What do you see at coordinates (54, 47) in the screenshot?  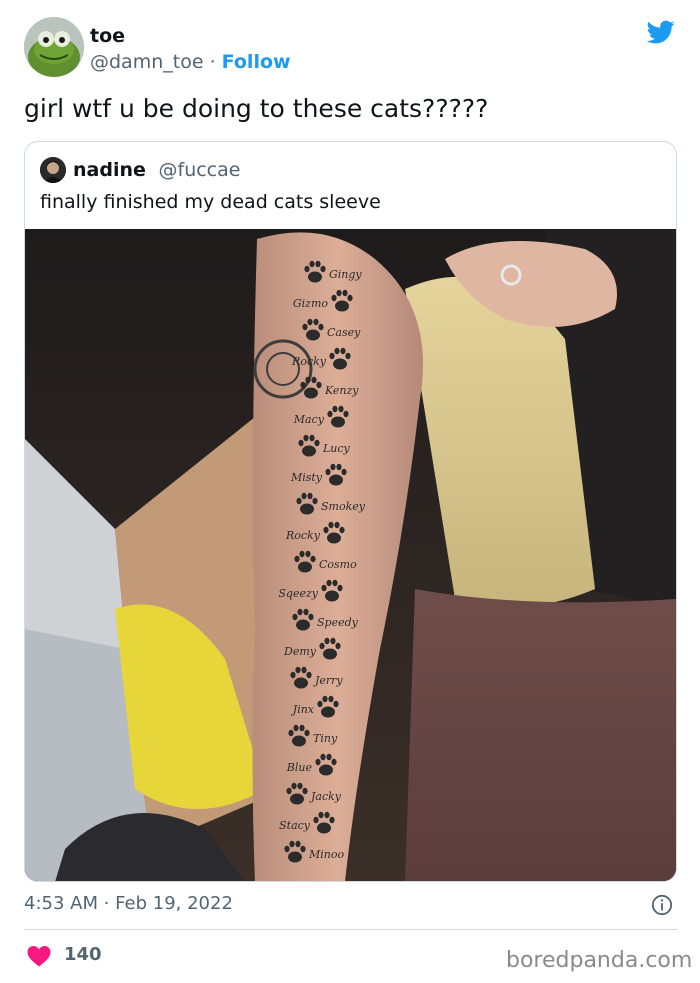 I see `author-avatar` at bounding box center [54, 47].